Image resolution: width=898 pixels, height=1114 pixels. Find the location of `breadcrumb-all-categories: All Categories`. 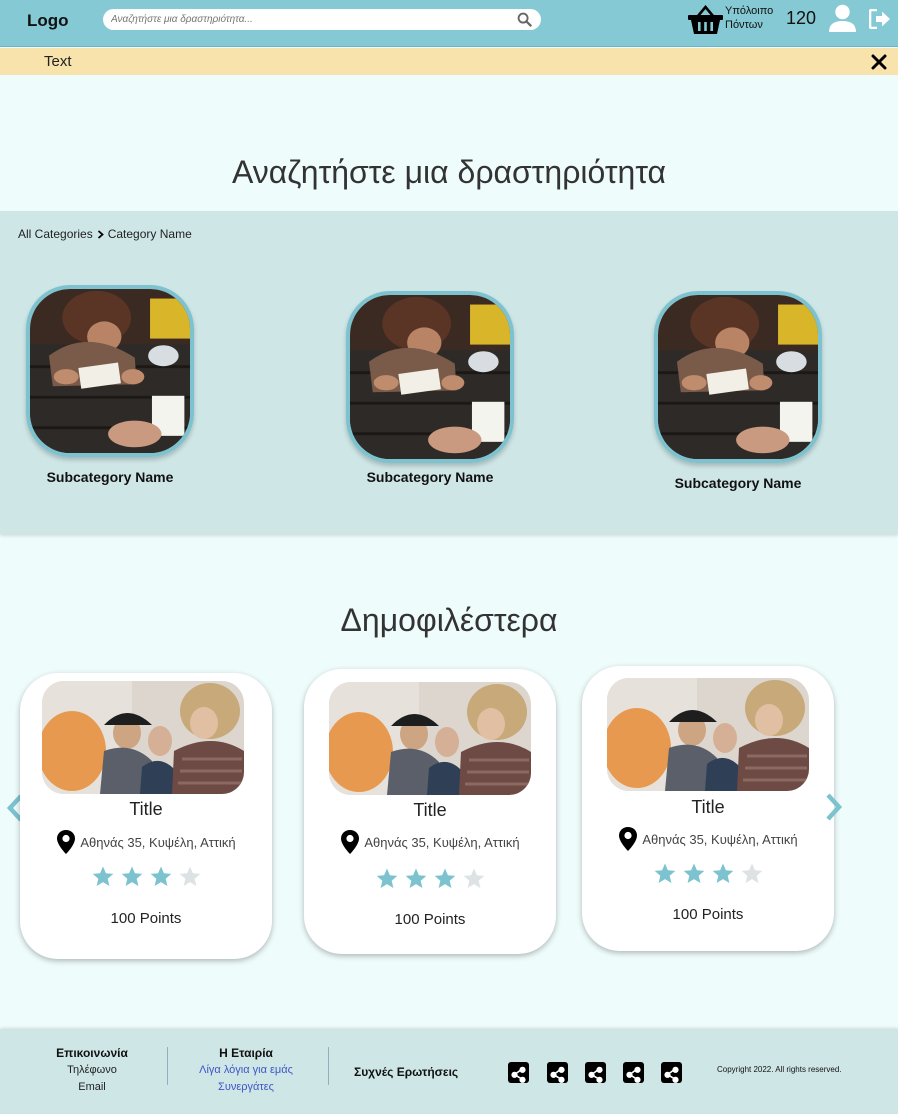

breadcrumb-all-categories: All Categories is located at coordinates (55, 234).